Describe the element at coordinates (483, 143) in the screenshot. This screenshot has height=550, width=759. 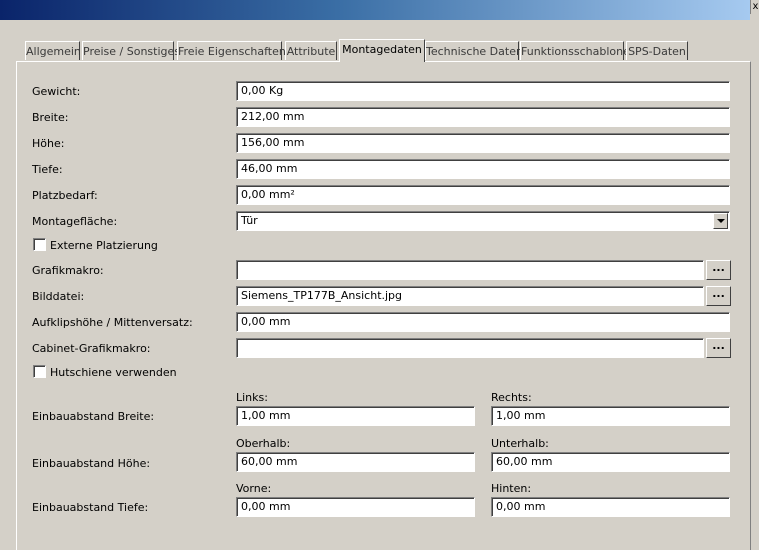
I see `hoehe-input: 156,00 mm` at that location.